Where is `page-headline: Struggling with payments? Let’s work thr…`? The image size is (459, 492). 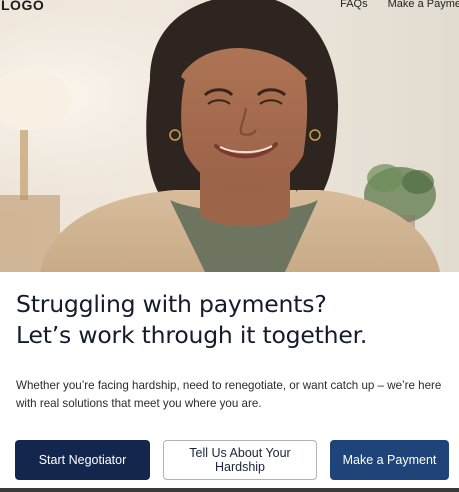 page-headline: Struggling with payments? Let’s work thr… is located at coordinates (236, 320).